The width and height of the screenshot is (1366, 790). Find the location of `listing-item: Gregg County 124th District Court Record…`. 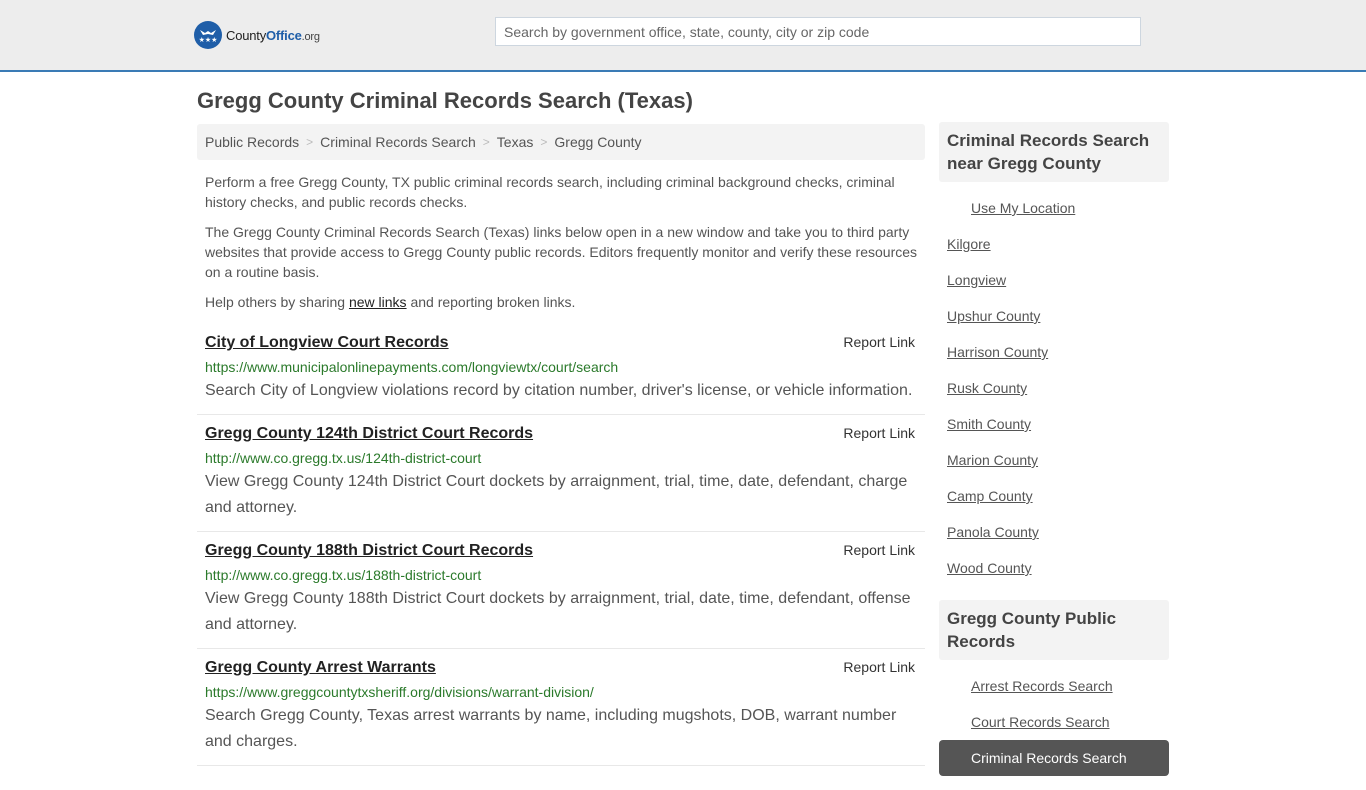

listing-item: Gregg County 124th District Court Record… is located at coordinates (561, 473).